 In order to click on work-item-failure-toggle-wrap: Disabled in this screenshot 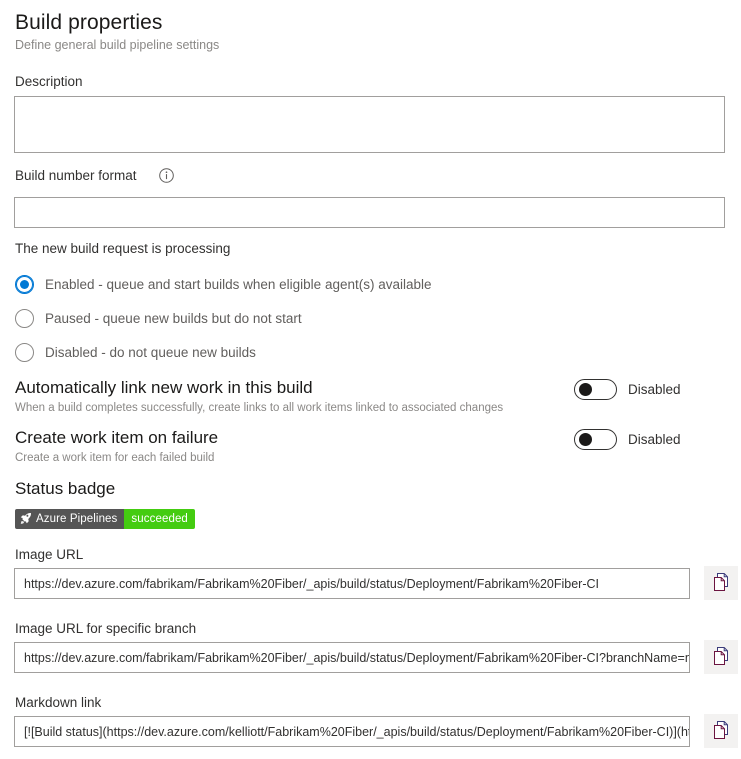, I will do `click(627, 439)`.